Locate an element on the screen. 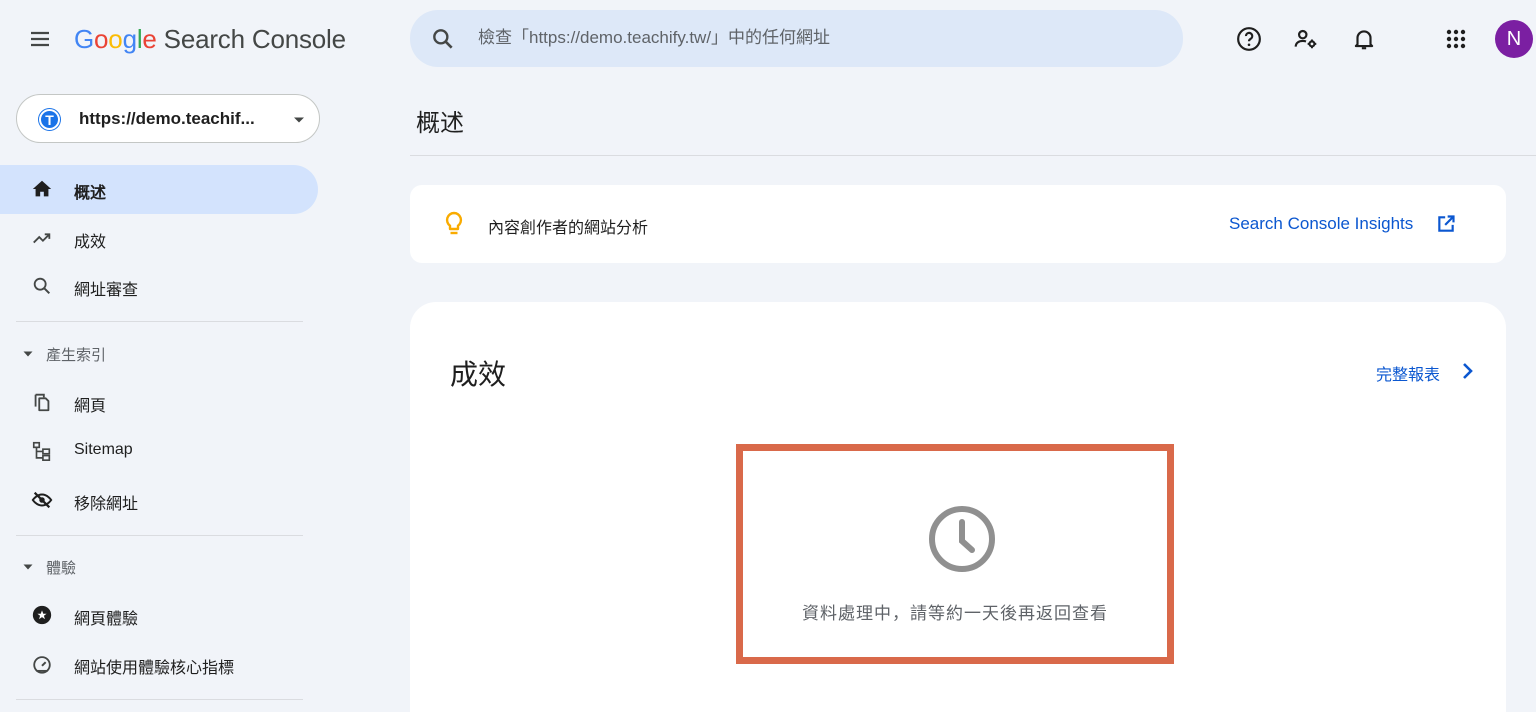  sidebar-item-pages: 網頁 is located at coordinates (159, 402).